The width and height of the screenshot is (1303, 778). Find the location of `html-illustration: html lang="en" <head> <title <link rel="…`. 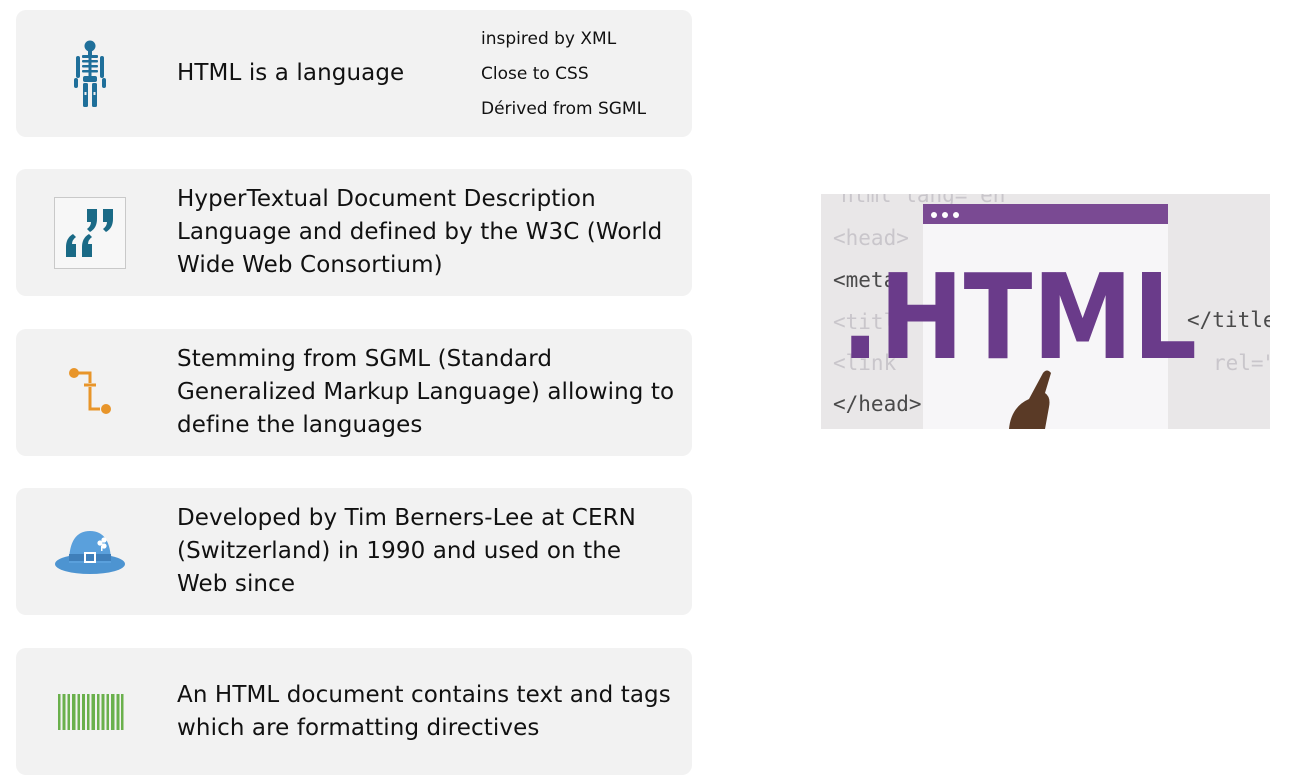

html-illustration: html lang="en" <head> <title <link rel="… is located at coordinates (1045, 311).